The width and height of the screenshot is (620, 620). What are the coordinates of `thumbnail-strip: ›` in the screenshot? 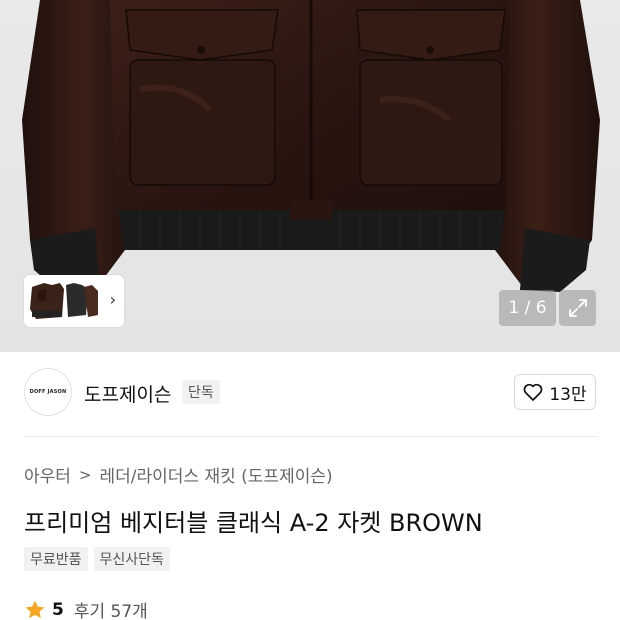 It's located at (74, 301).